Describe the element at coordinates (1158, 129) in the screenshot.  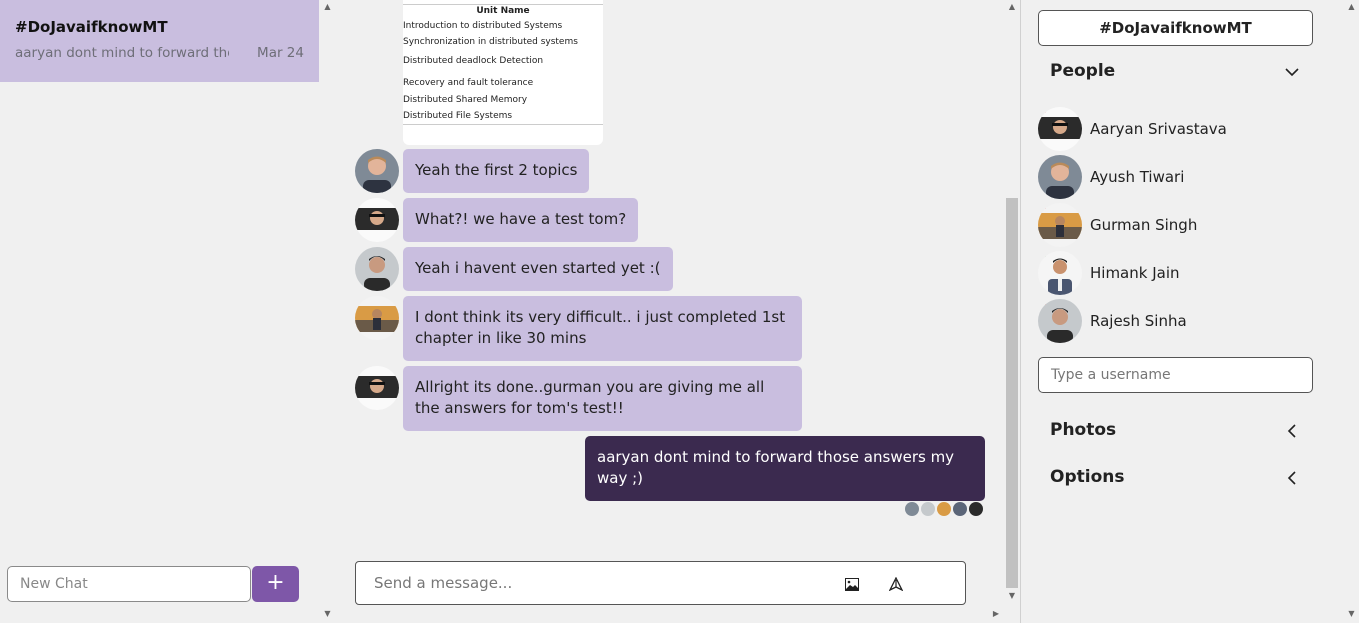
I see `person-name: Aaryan Srivastava` at that location.